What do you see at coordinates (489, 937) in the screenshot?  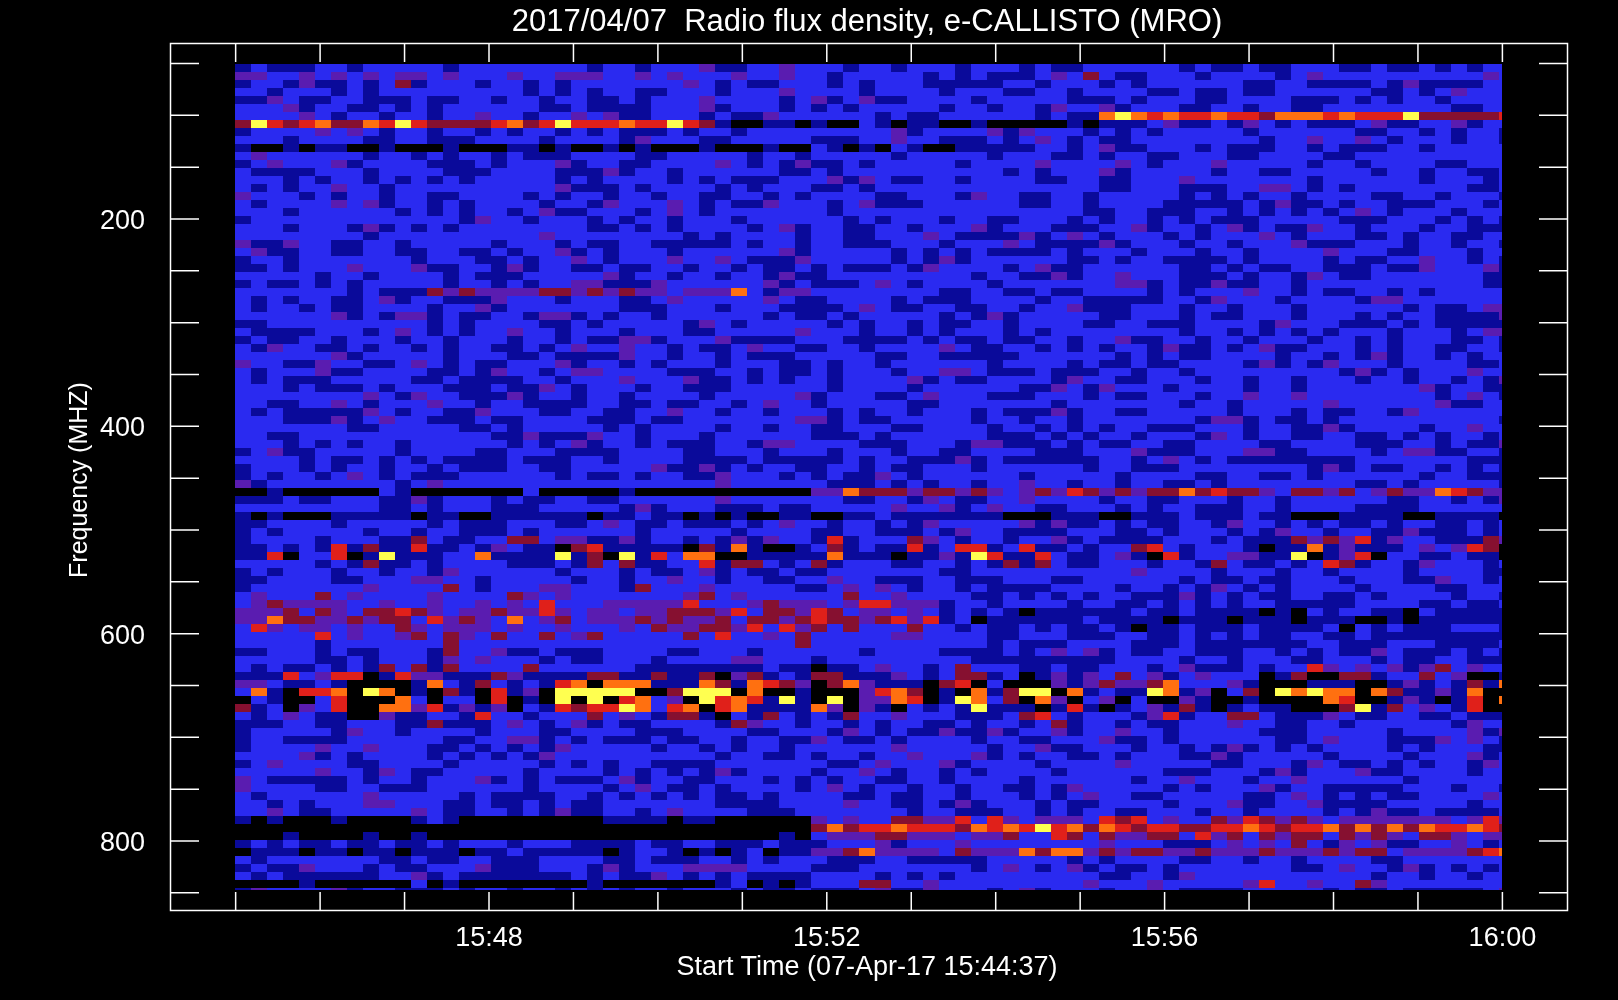 I see `x-tick-label: 15:48` at bounding box center [489, 937].